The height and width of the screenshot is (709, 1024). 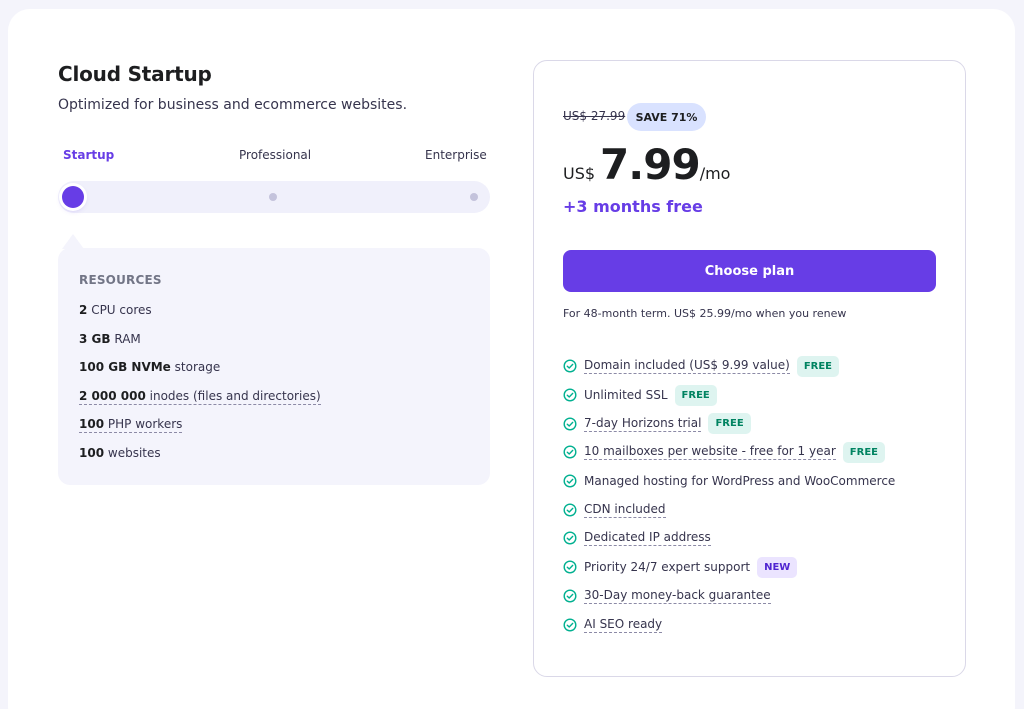 I want to click on feature-text: Priority 24/7 expert support, so click(x=667, y=567).